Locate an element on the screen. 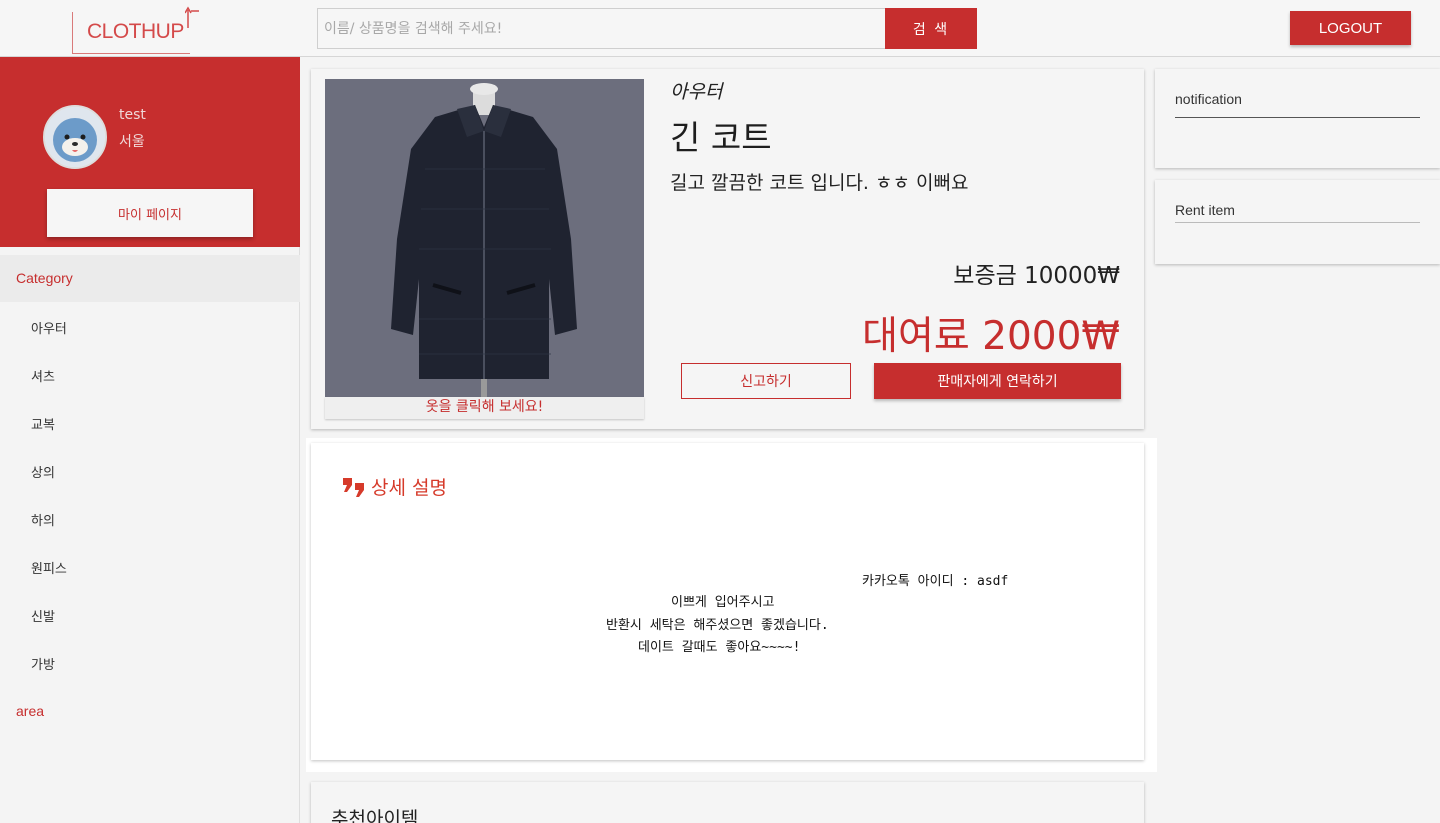 The height and width of the screenshot is (823, 1440). rent-item-panel: Rent item is located at coordinates (1297, 222).